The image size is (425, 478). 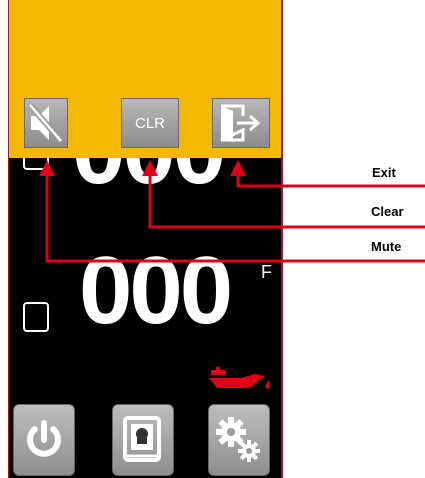 What do you see at coordinates (47, 168) in the screenshot?
I see `mute-callout-arrowhead` at bounding box center [47, 168].